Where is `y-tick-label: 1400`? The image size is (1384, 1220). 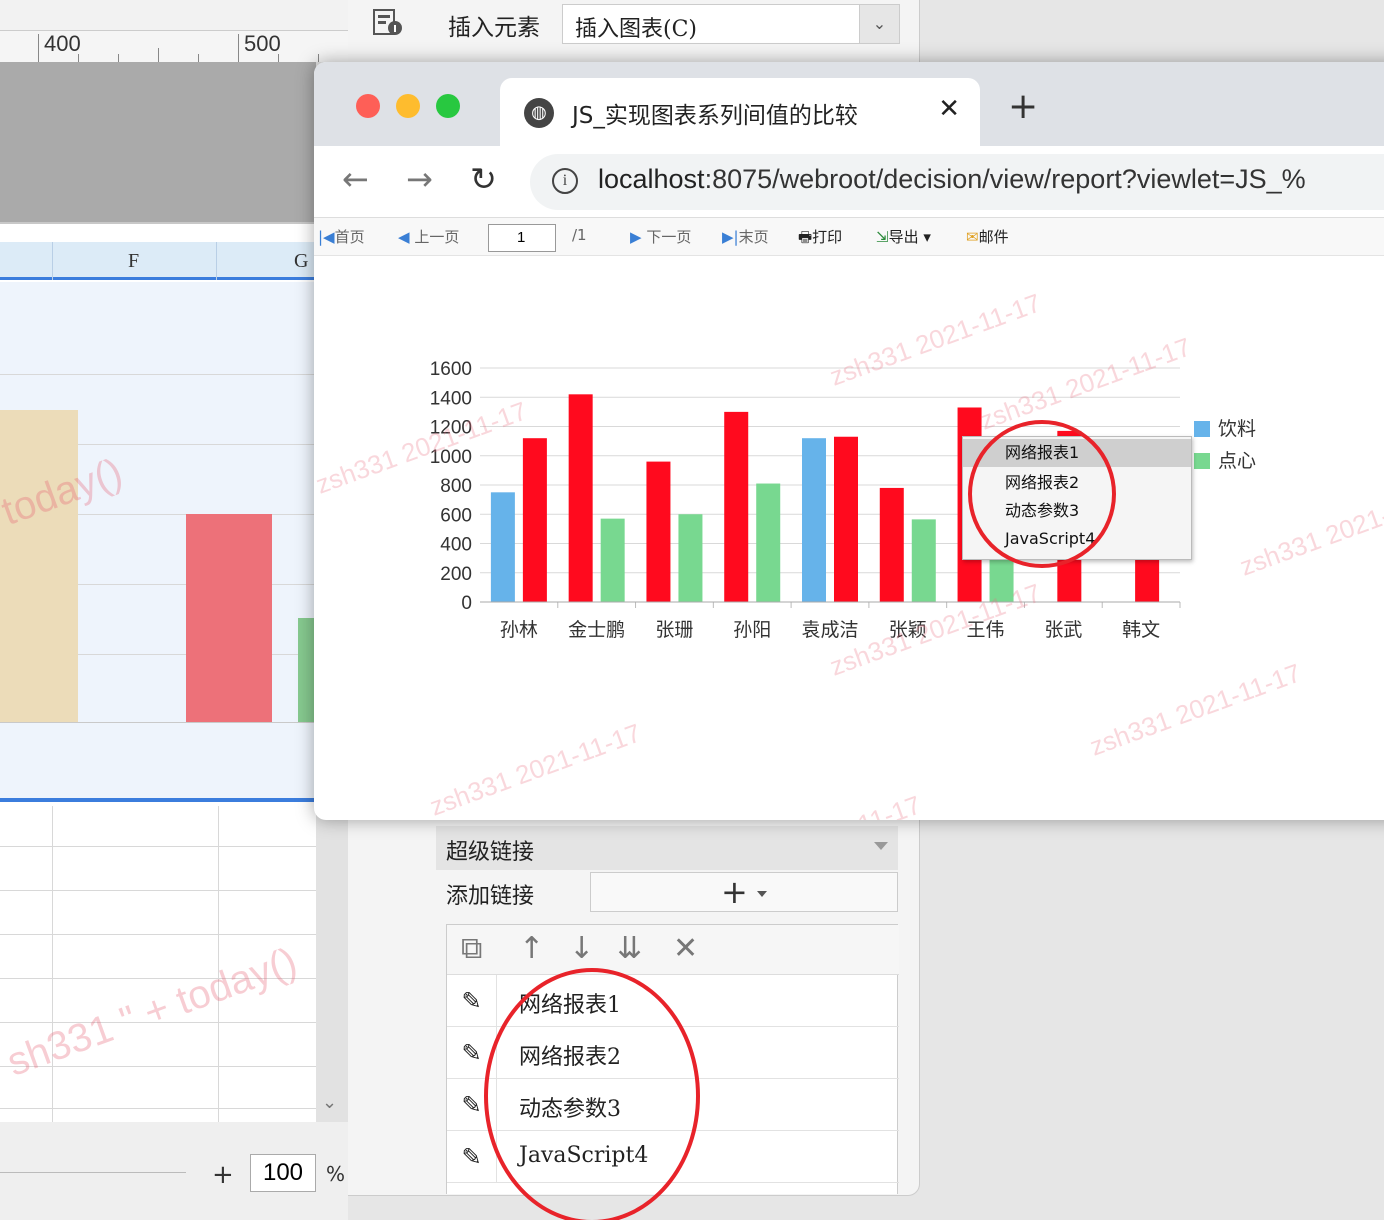 y-tick-label: 1400 is located at coordinates (451, 398).